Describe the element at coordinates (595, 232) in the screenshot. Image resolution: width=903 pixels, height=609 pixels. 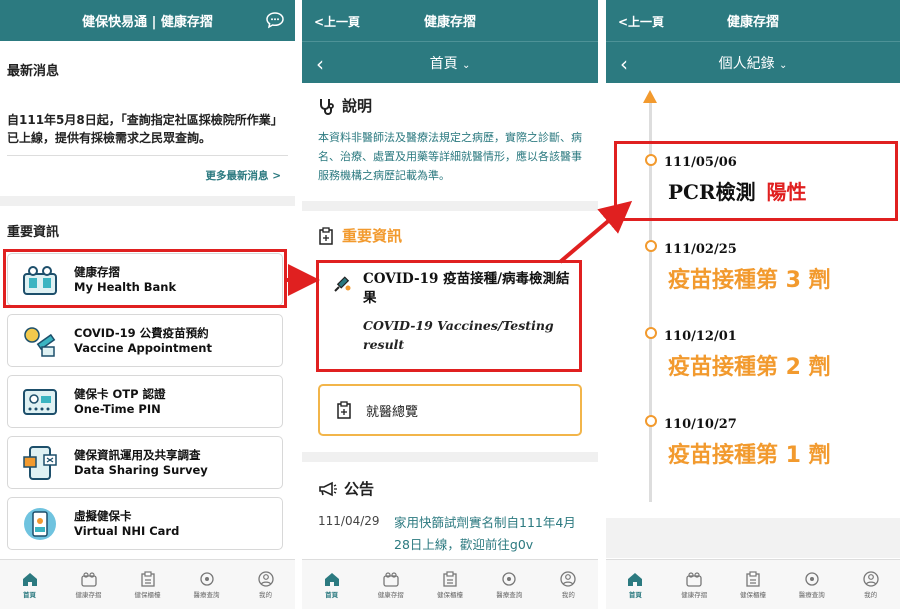
I see `arrow-to-record-screen` at that location.